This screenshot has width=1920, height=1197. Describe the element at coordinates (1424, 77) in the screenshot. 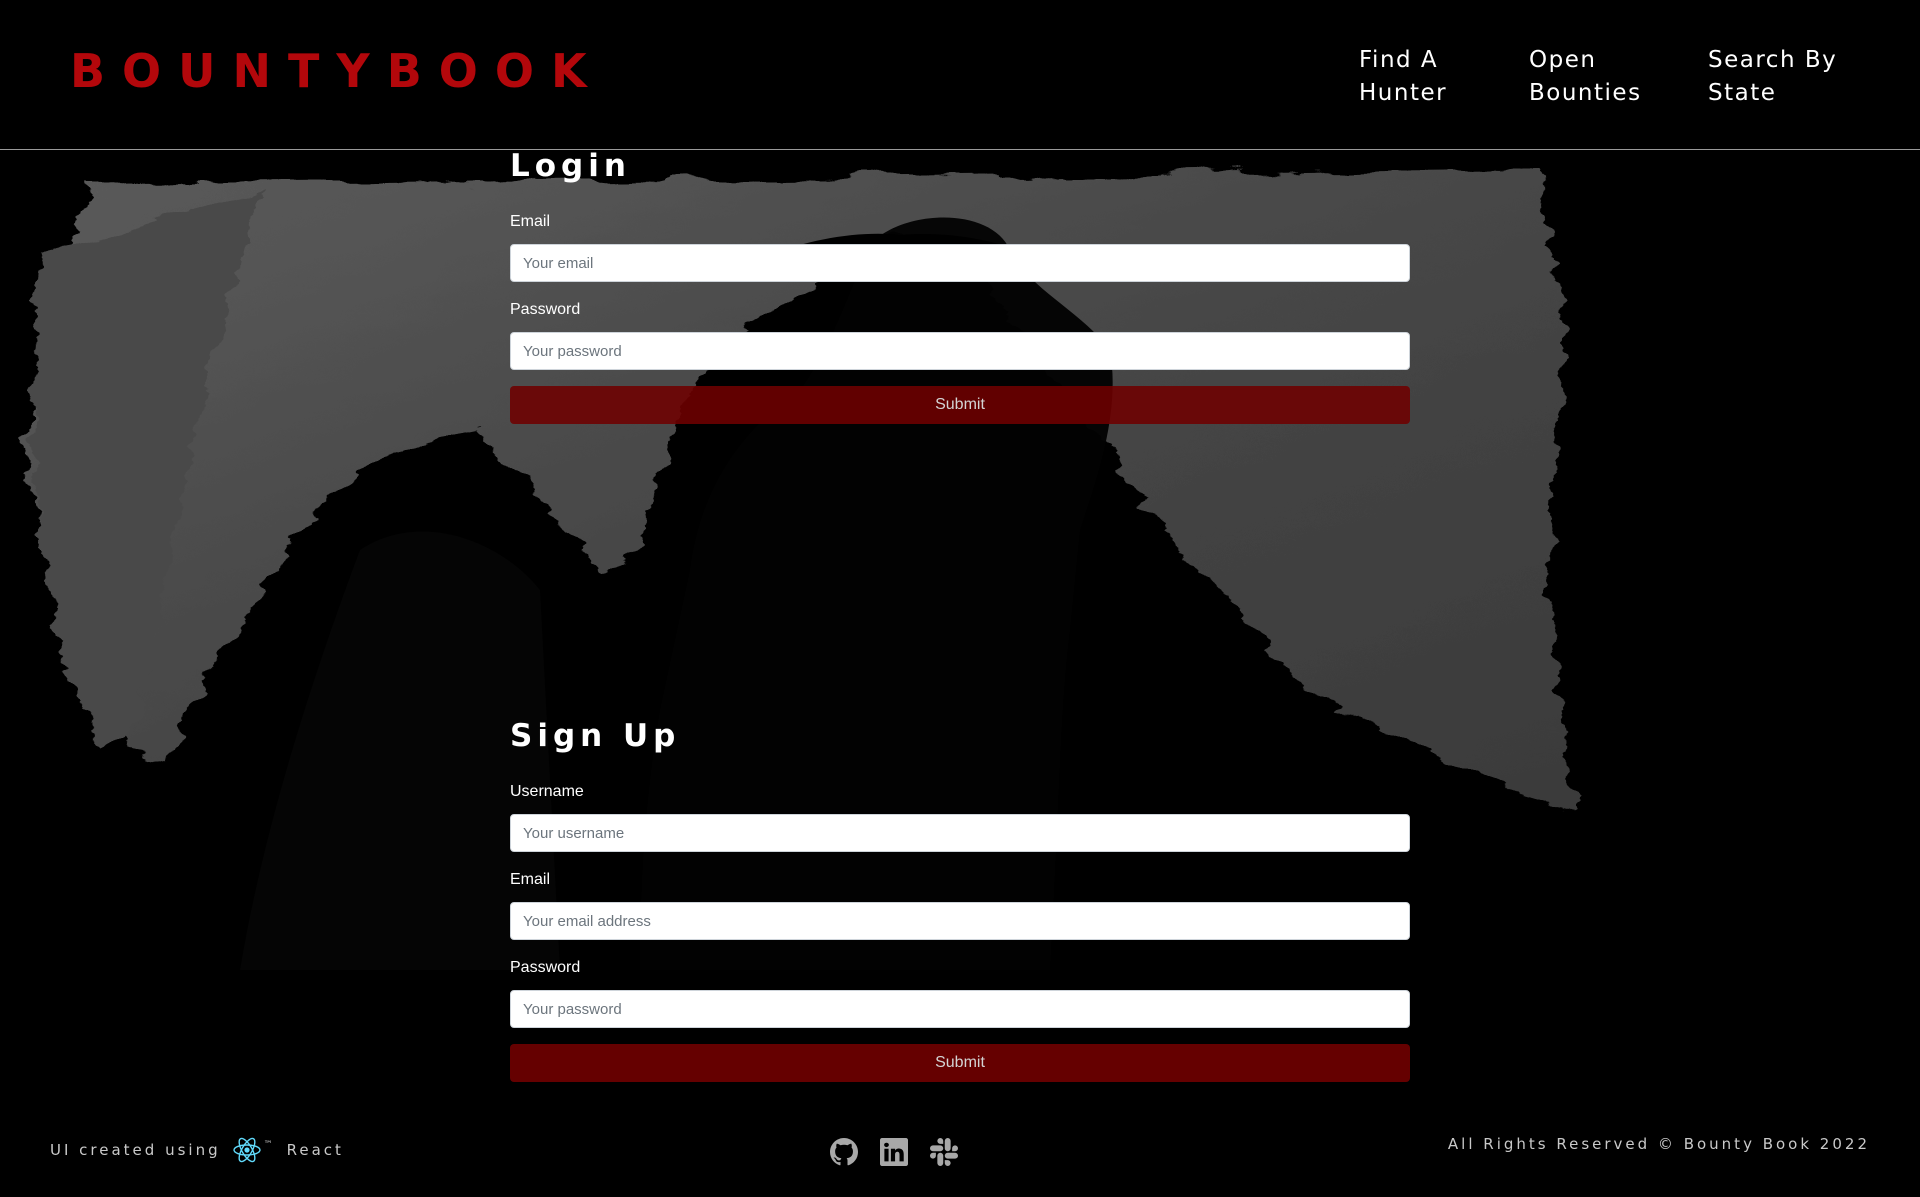

I see `nav-find-a-hunter: Find A Hunter` at that location.